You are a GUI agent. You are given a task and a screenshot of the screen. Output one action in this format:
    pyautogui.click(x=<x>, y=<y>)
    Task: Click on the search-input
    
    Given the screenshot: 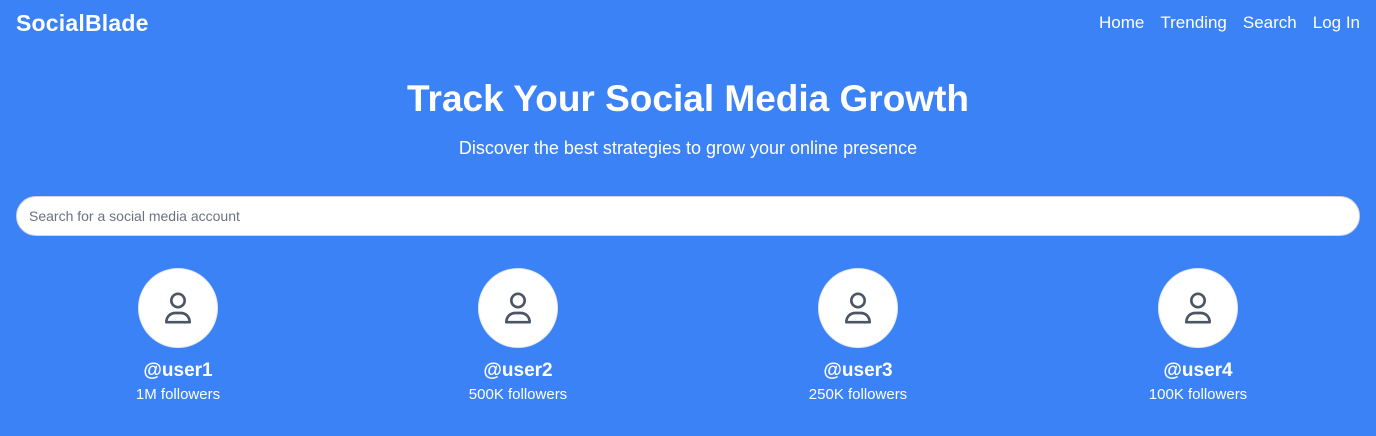 What is the action you would take?
    pyautogui.click(x=688, y=216)
    